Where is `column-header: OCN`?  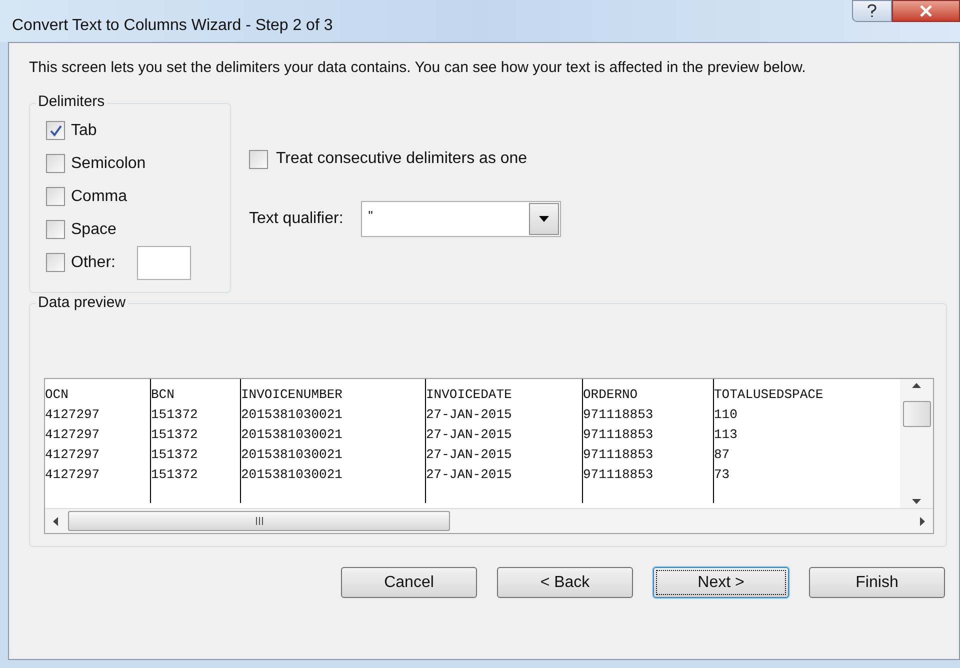
column-header: OCN is located at coordinates (56, 395).